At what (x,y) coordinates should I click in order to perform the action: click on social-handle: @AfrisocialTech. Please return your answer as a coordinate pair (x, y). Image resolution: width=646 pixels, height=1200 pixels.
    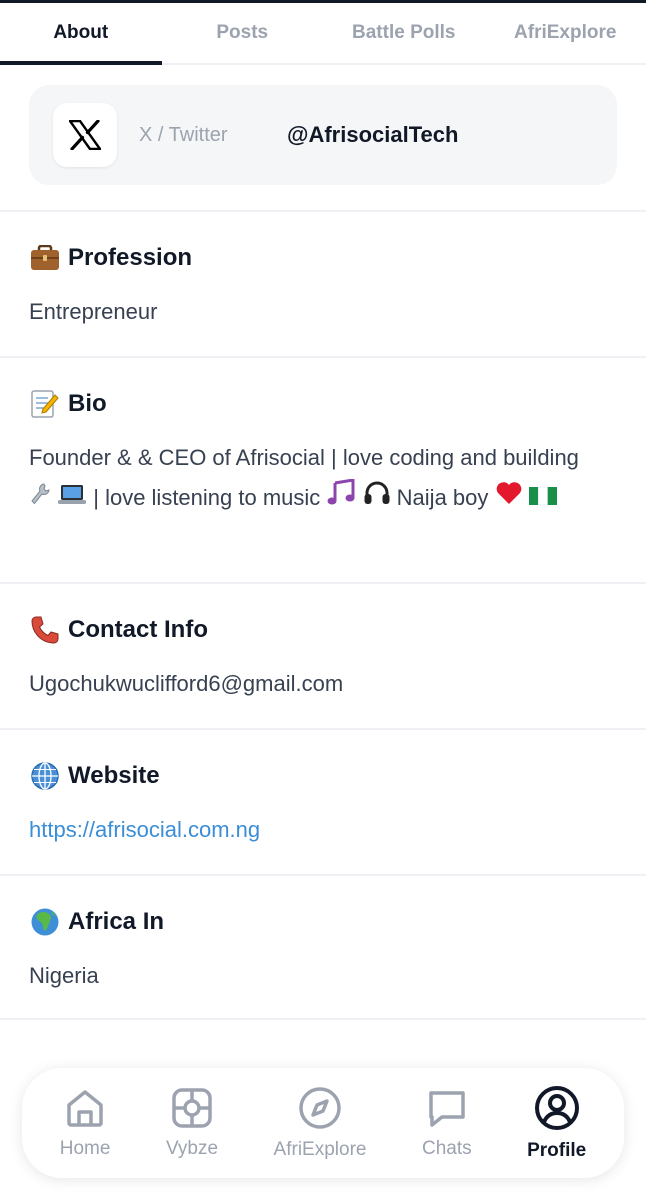
    Looking at the image, I should click on (372, 135).